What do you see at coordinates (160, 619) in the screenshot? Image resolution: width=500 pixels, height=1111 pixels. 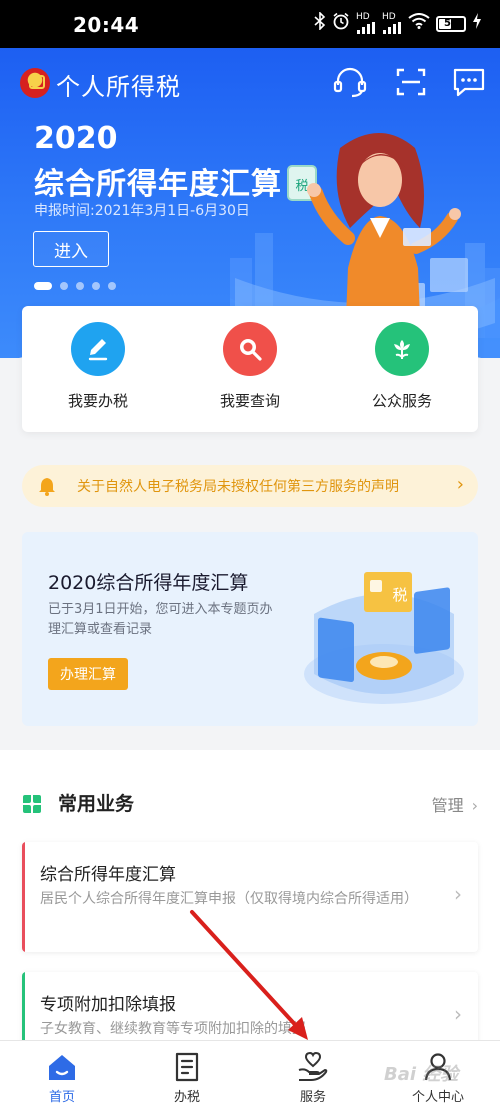 I see `promo-description: 已于3月1日开始，您可进入本专题页办理汇算或查看记录` at bounding box center [160, 619].